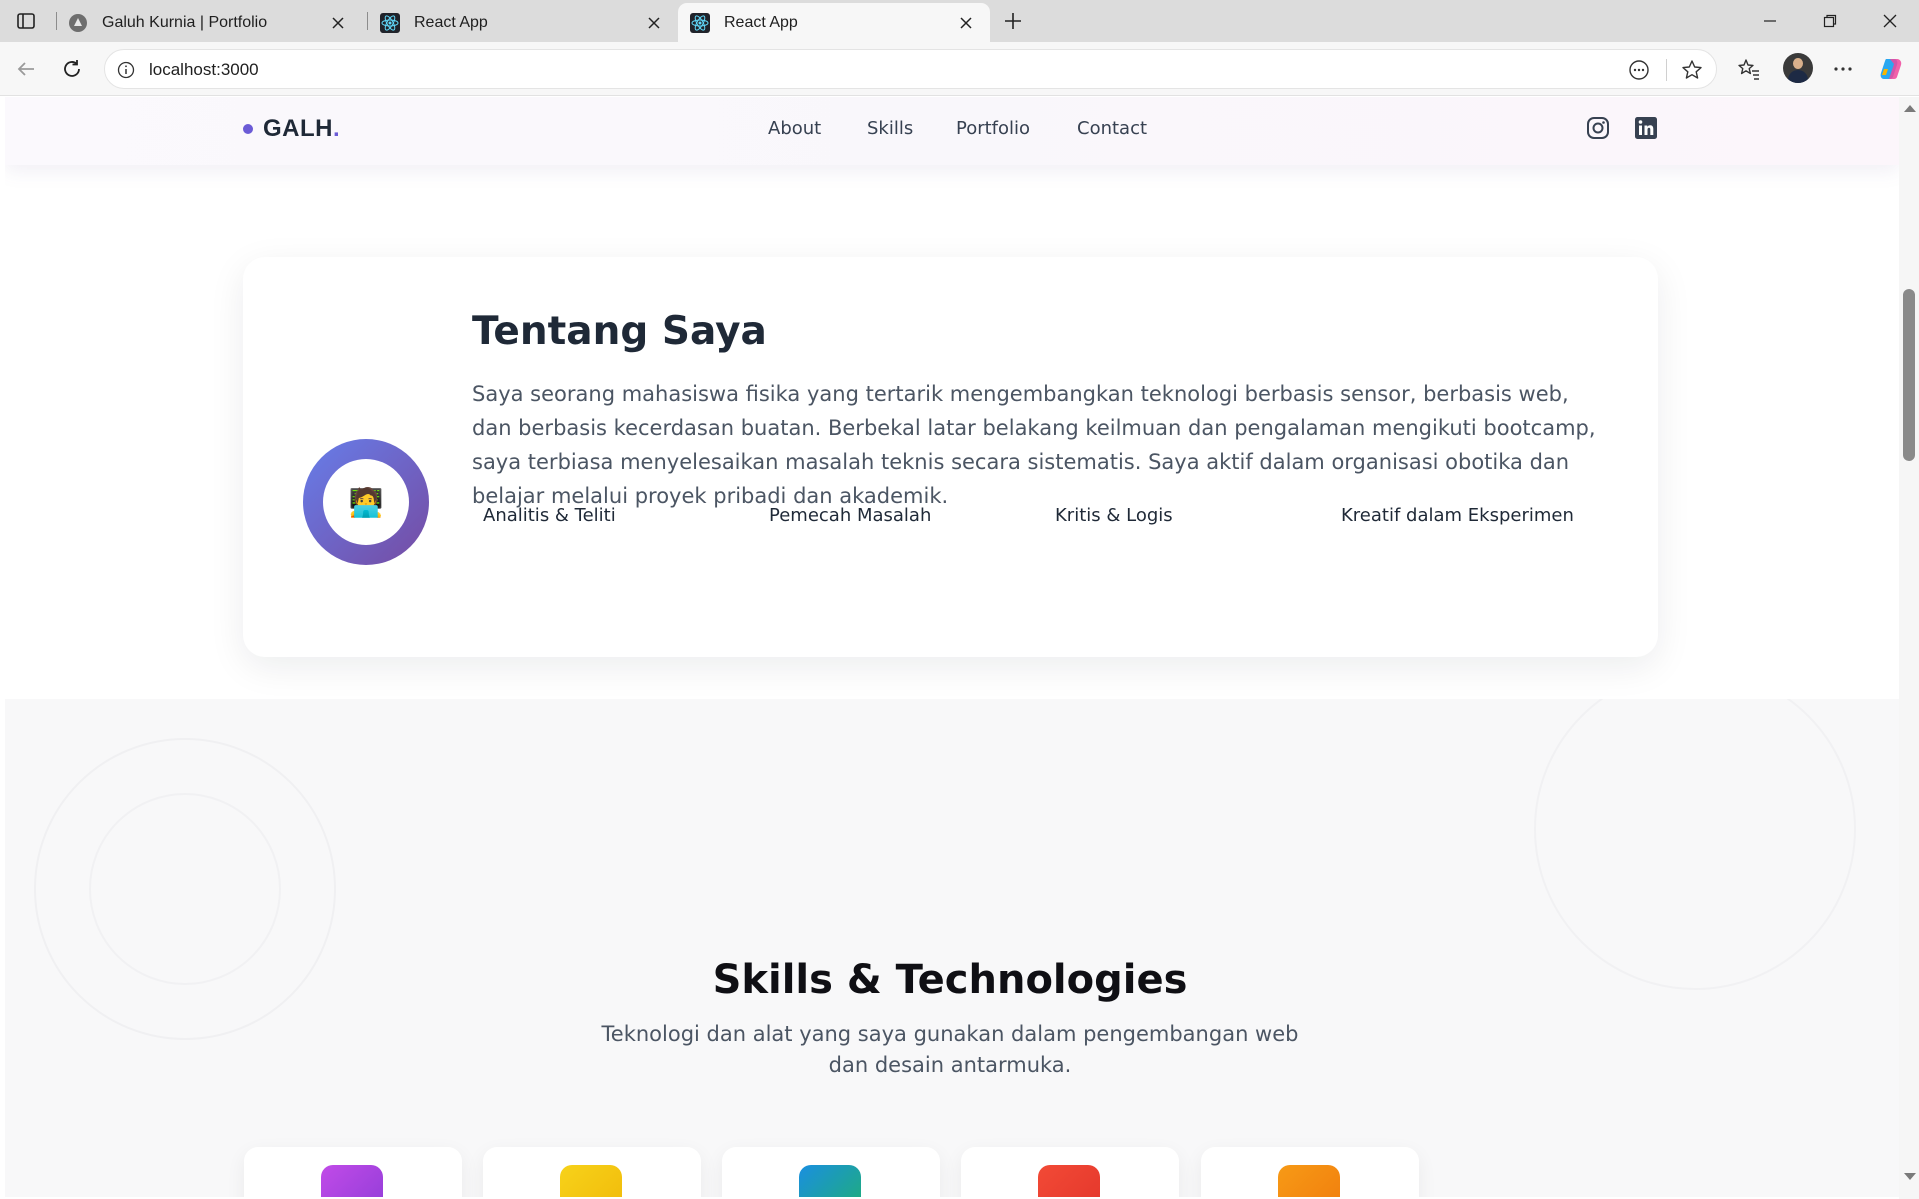  What do you see at coordinates (352, 1181) in the screenshot?
I see `figma-icon` at bounding box center [352, 1181].